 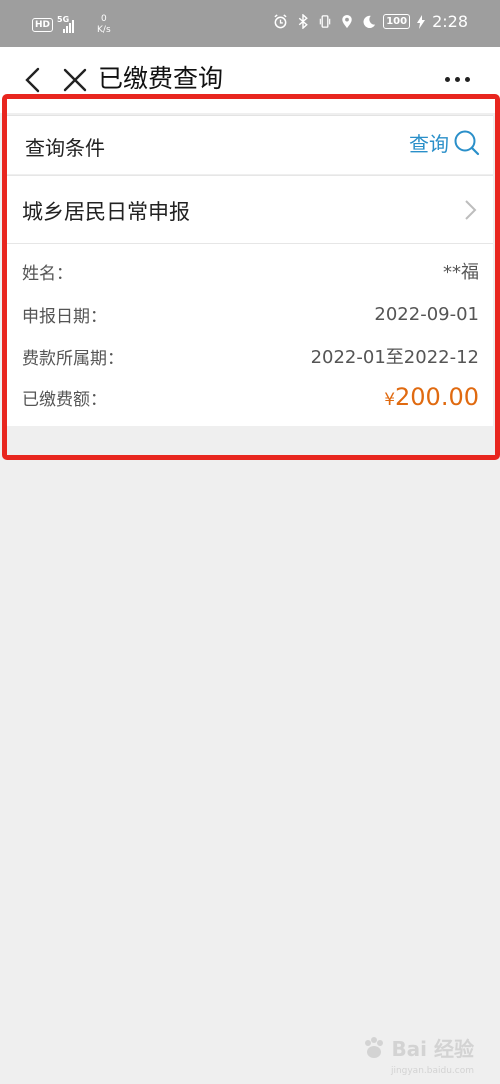 I want to click on period-value: 2022-01至2022-12, so click(x=394, y=357).